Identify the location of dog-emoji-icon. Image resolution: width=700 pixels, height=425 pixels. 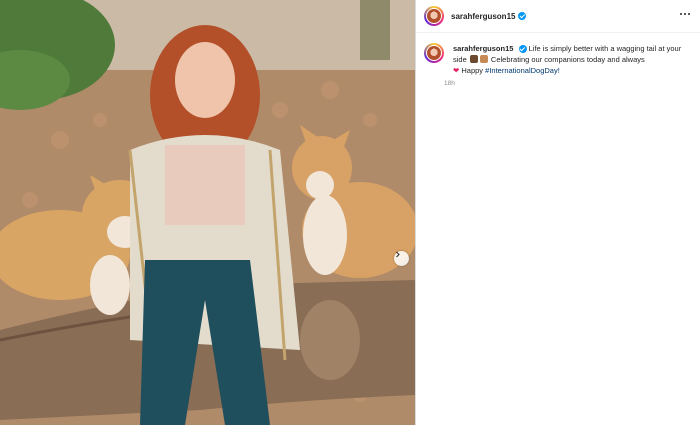
(483, 59).